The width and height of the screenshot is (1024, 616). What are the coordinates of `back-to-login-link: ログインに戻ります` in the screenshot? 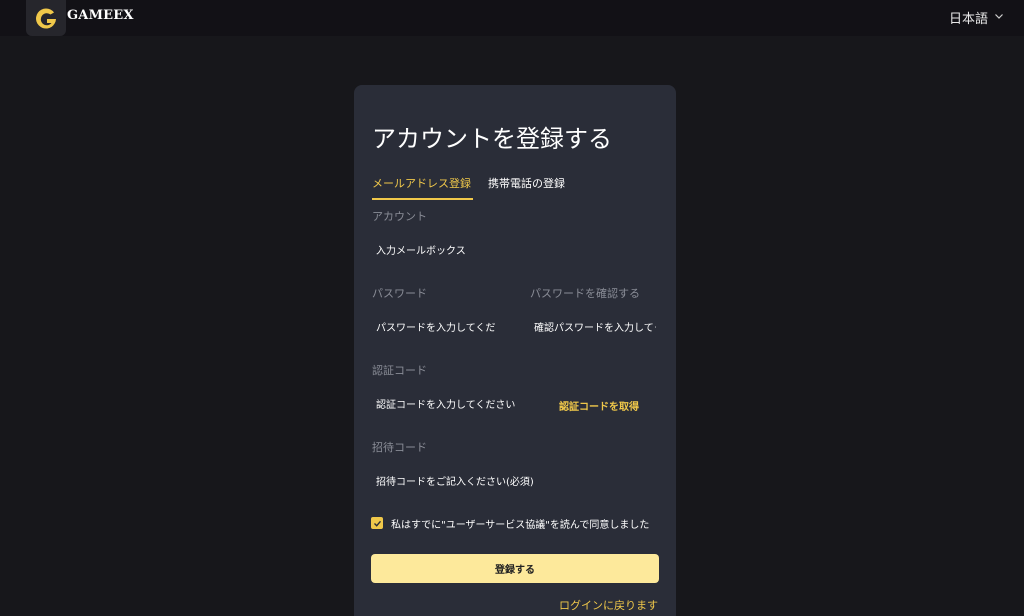 It's located at (608, 605).